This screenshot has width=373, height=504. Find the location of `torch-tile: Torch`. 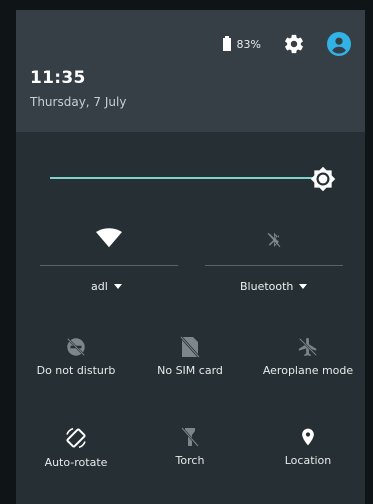

torch-tile: Torch is located at coordinates (190, 446).